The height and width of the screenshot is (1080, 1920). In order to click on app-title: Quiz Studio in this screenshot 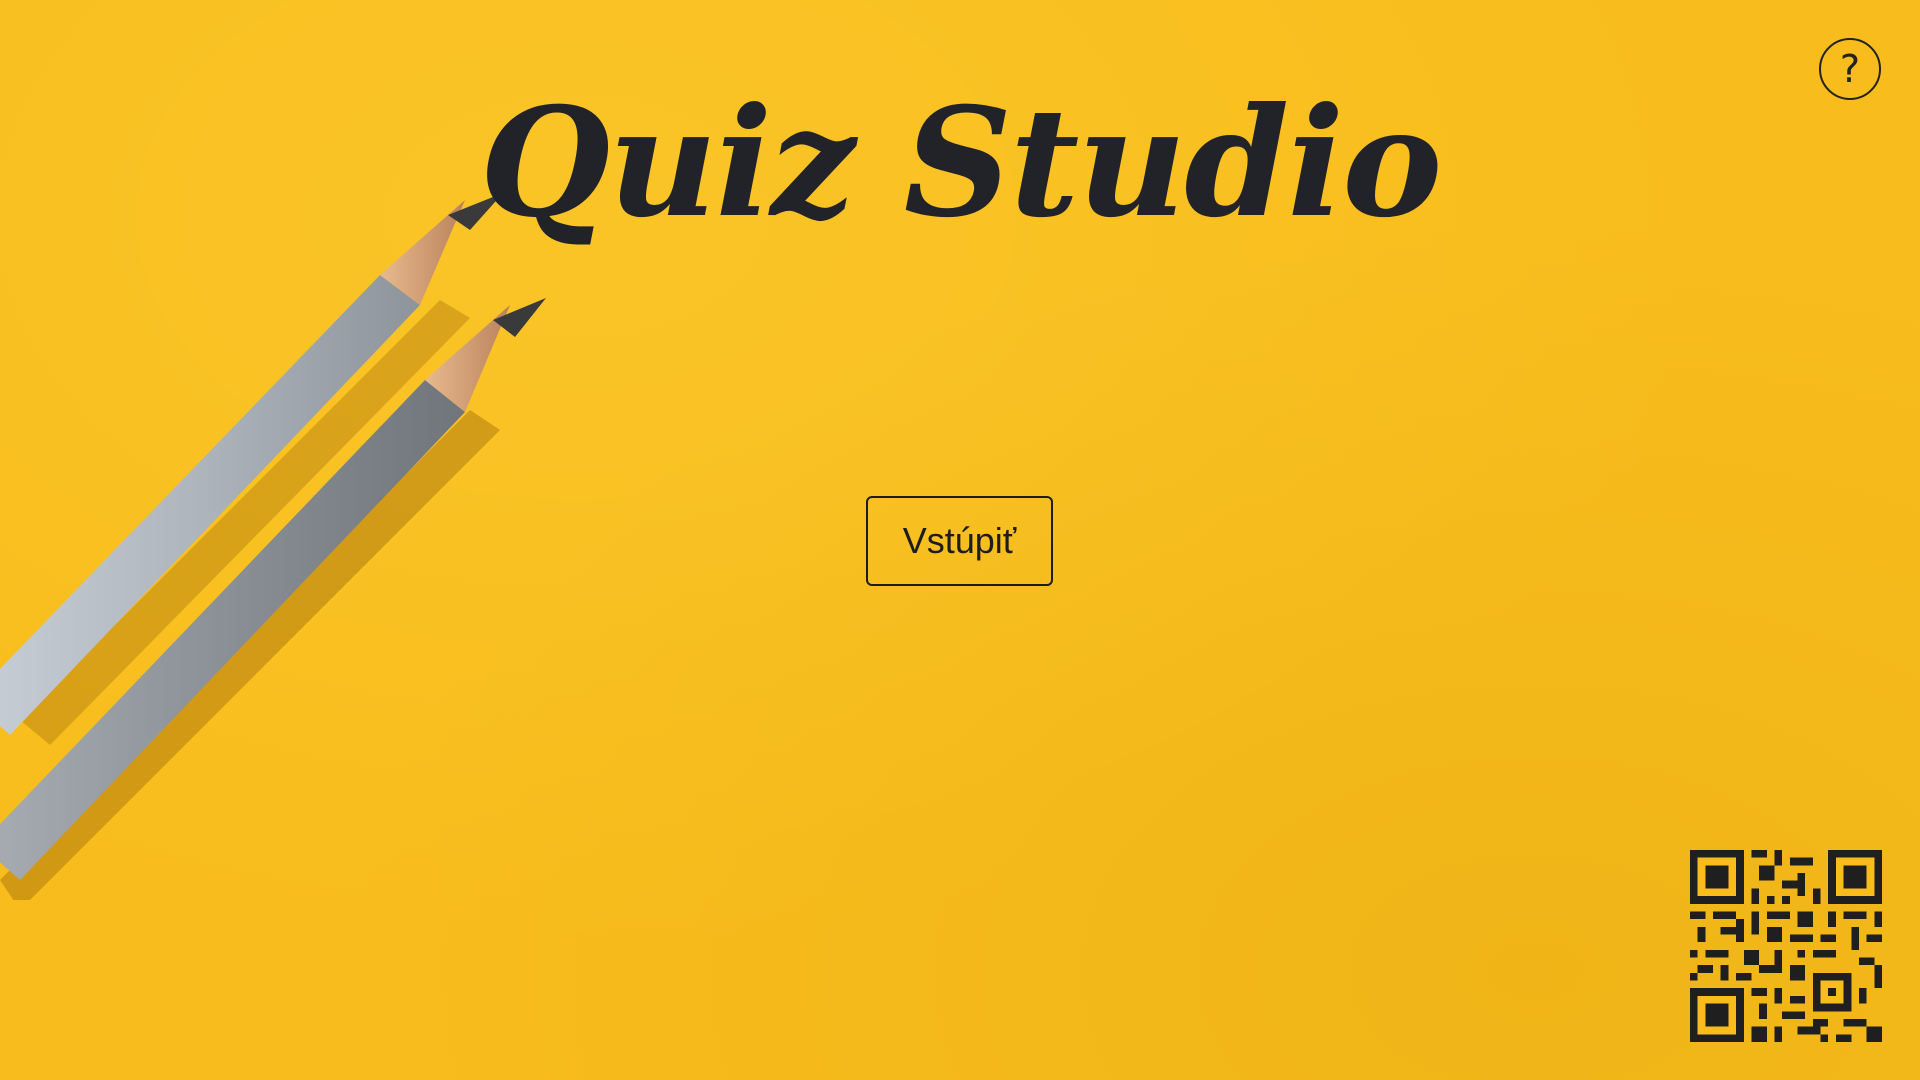, I will do `click(961, 163)`.